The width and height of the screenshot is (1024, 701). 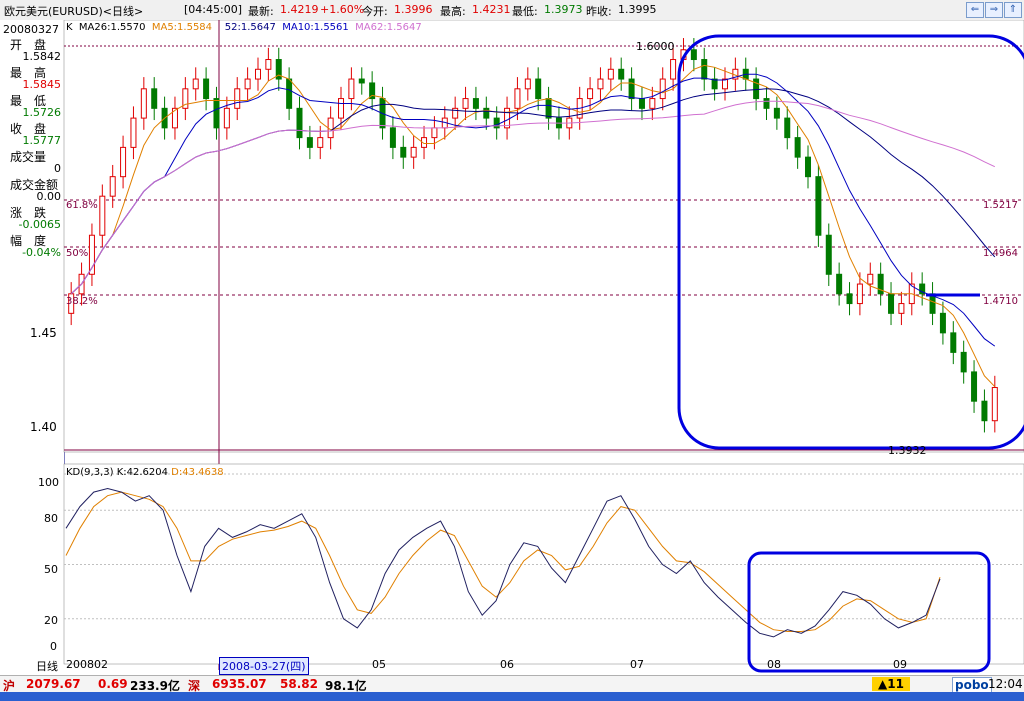 I want to click on kd-k-value: K:42.6204, so click(x=142, y=472).